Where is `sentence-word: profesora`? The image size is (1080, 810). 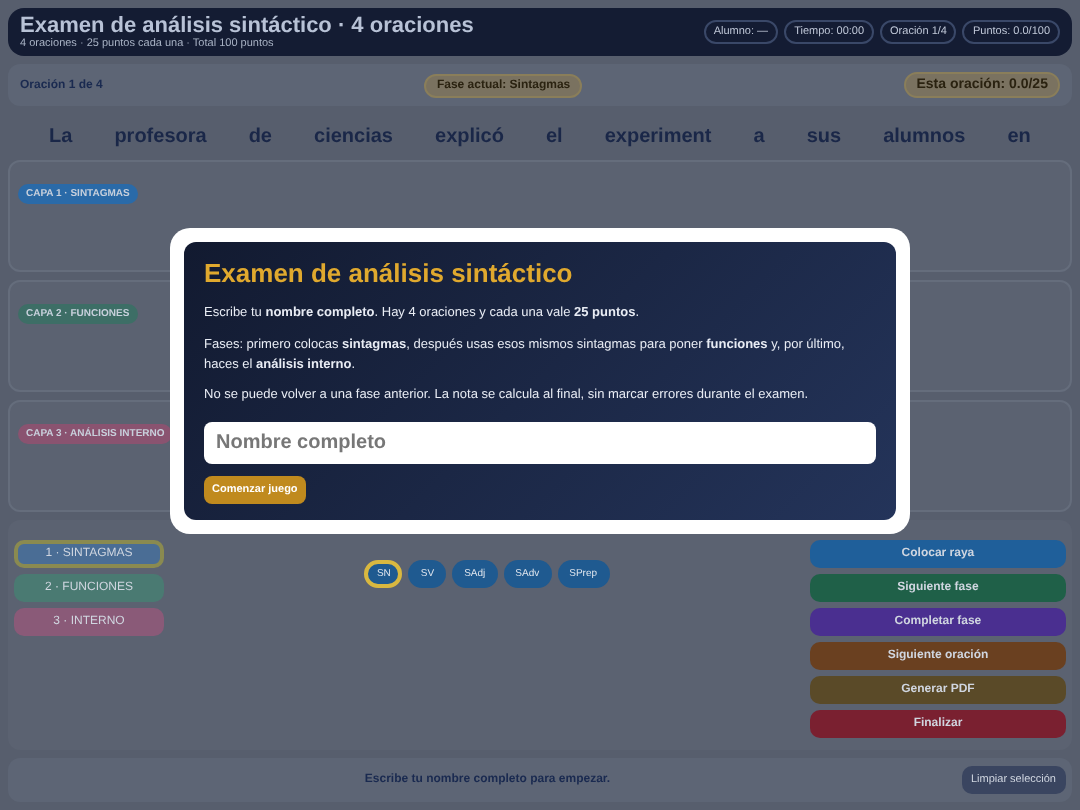
sentence-word: profesora is located at coordinates (160, 137).